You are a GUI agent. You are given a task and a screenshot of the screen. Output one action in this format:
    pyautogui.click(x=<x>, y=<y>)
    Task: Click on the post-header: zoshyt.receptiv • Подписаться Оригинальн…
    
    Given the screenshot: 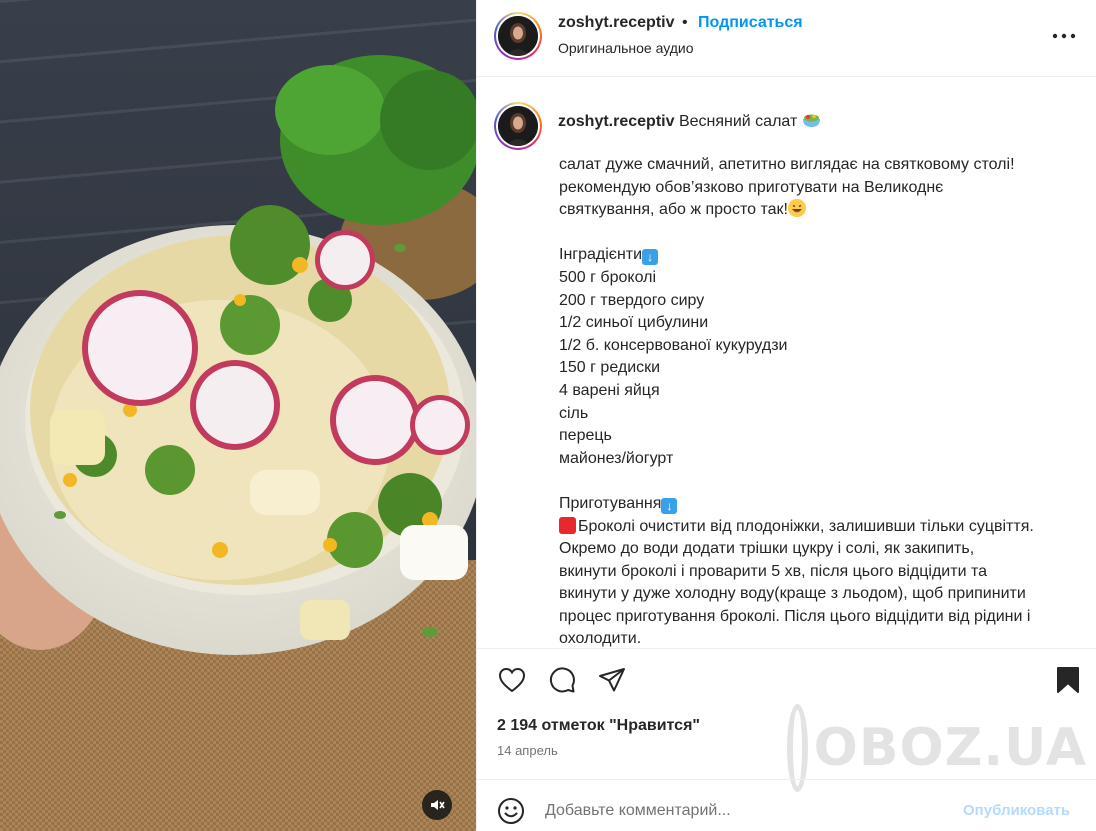 What is the action you would take?
    pyautogui.click(x=786, y=38)
    